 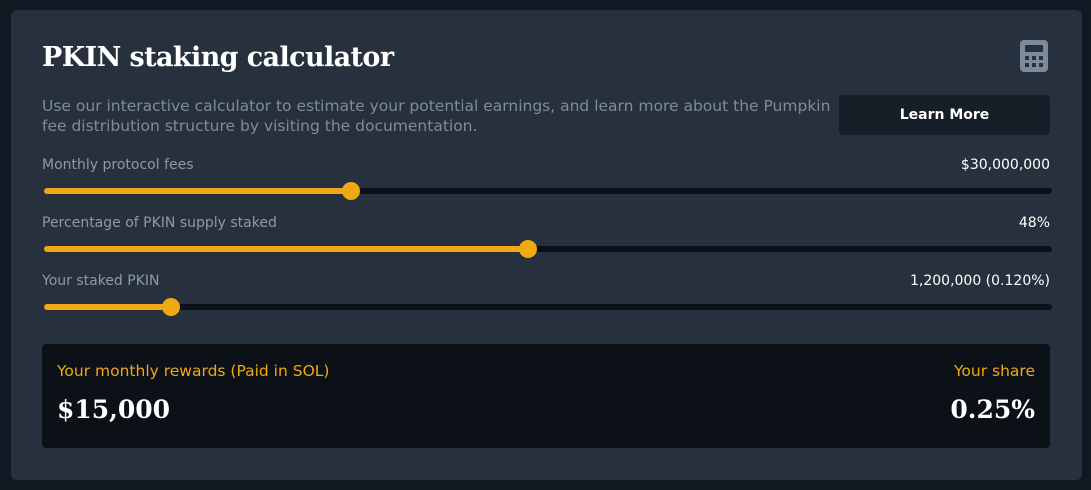 I want to click on your-staked-pkin-slider-fill, so click(x=107, y=307).